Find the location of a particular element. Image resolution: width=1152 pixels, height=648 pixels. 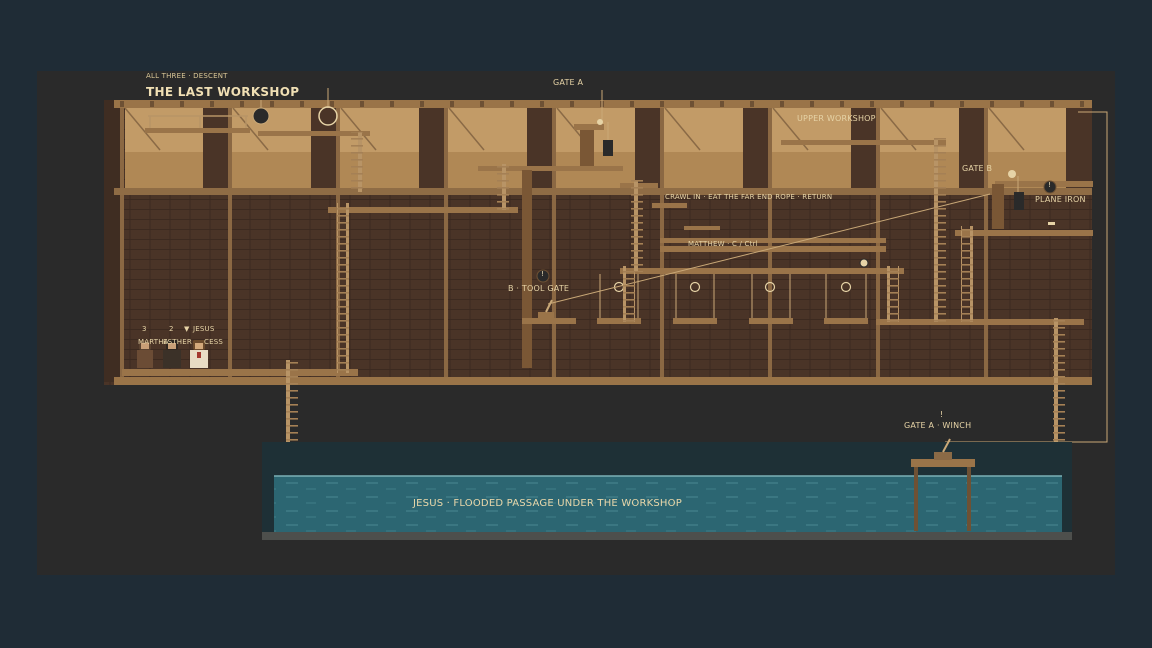

ground-floor-beam is located at coordinates (603, 381).